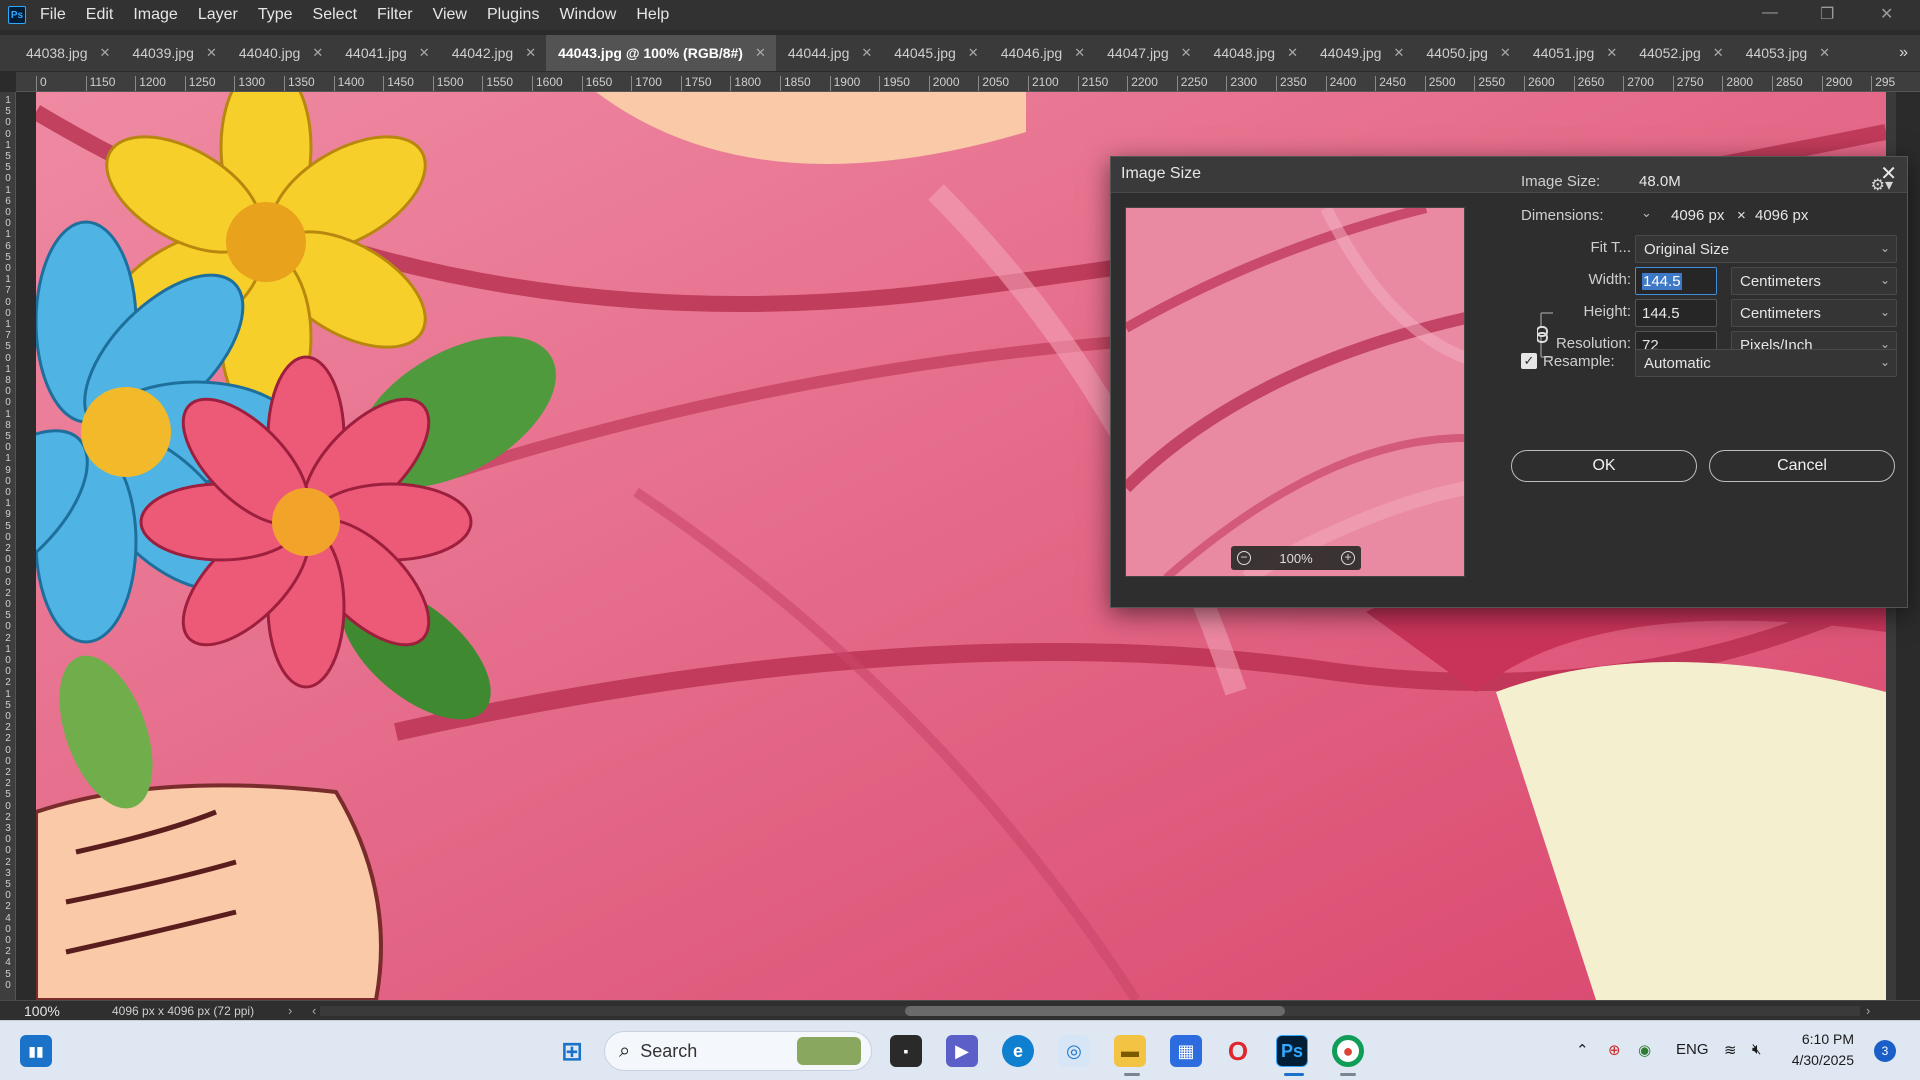  I want to click on menu-view: View, so click(450, 15).